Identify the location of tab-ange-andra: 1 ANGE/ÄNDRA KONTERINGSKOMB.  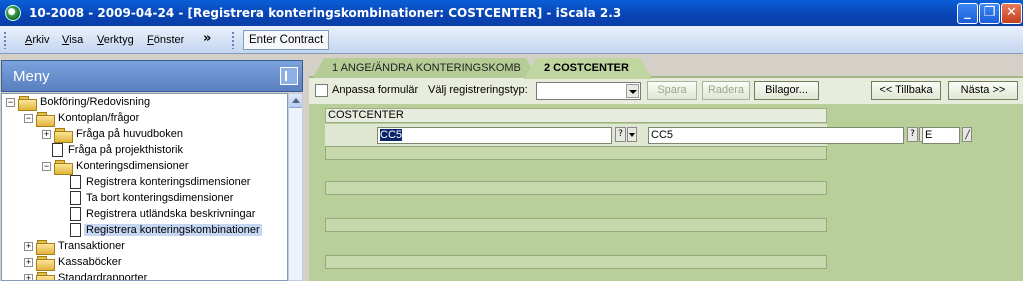
(425, 68).